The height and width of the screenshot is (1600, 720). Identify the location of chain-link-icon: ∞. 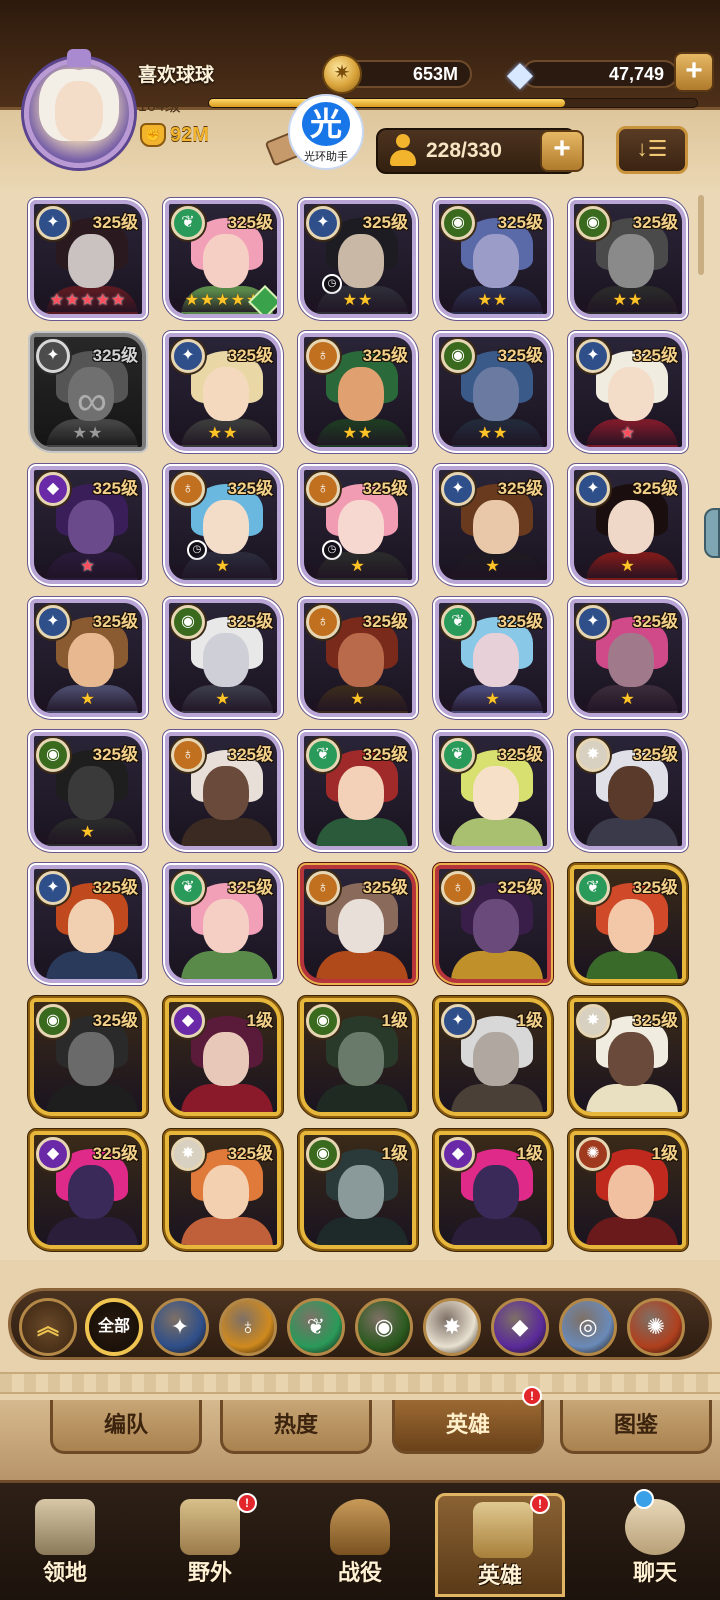
(92, 400).